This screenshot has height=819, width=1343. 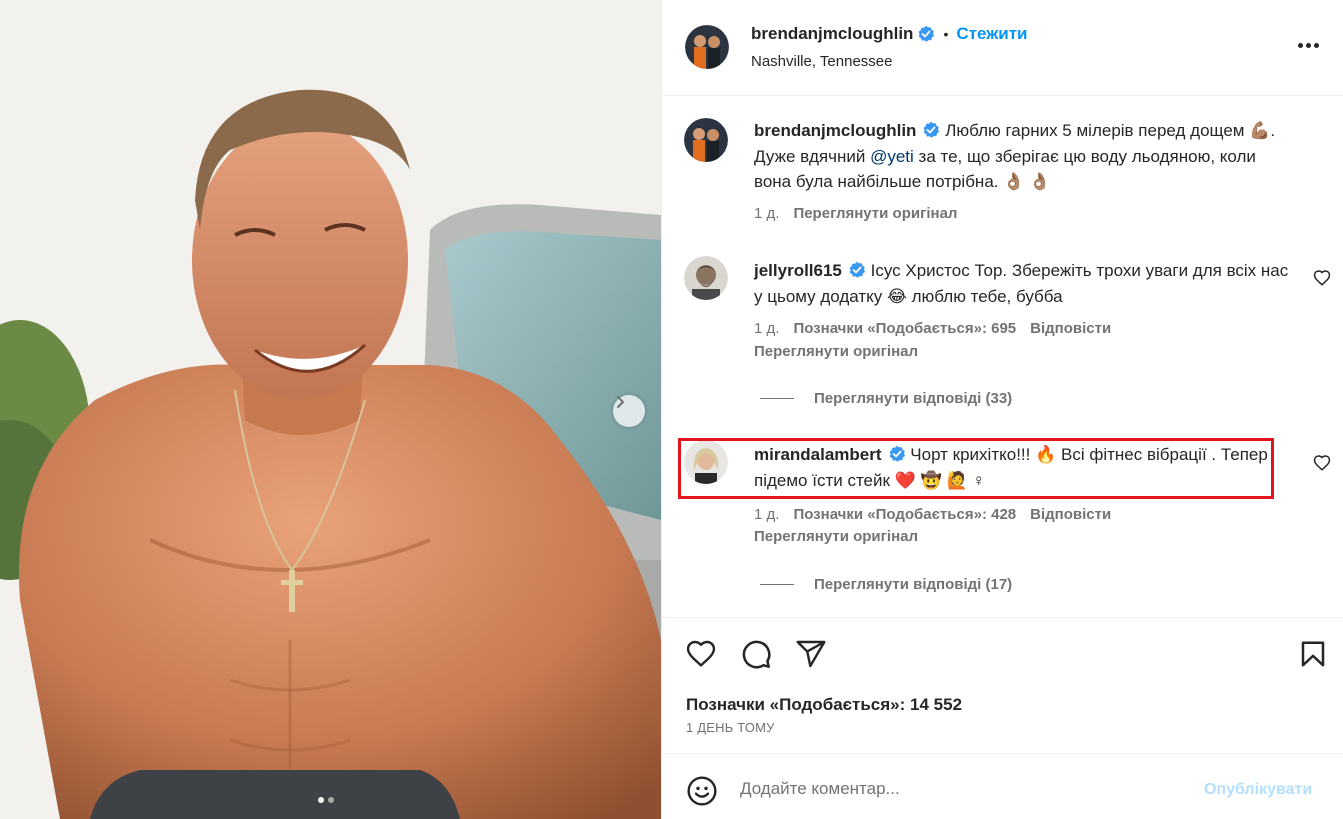 What do you see at coordinates (892, 156) in the screenshot?
I see `mention-link: @yeti` at bounding box center [892, 156].